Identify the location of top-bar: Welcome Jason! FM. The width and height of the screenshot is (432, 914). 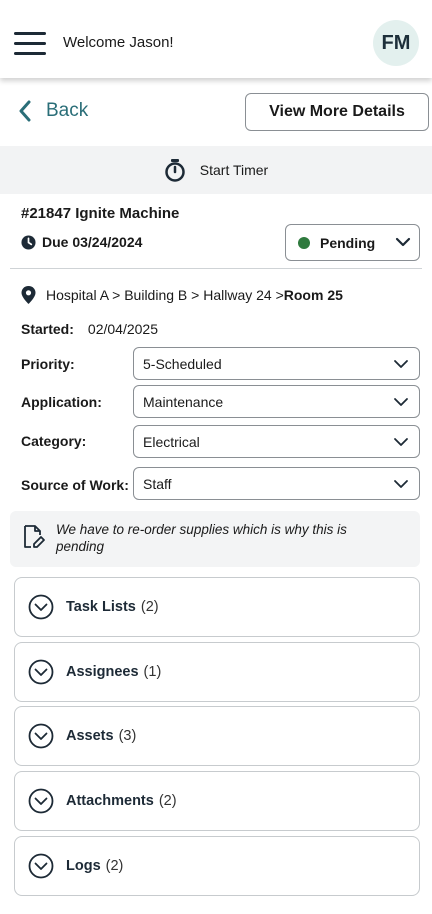
(216, 39).